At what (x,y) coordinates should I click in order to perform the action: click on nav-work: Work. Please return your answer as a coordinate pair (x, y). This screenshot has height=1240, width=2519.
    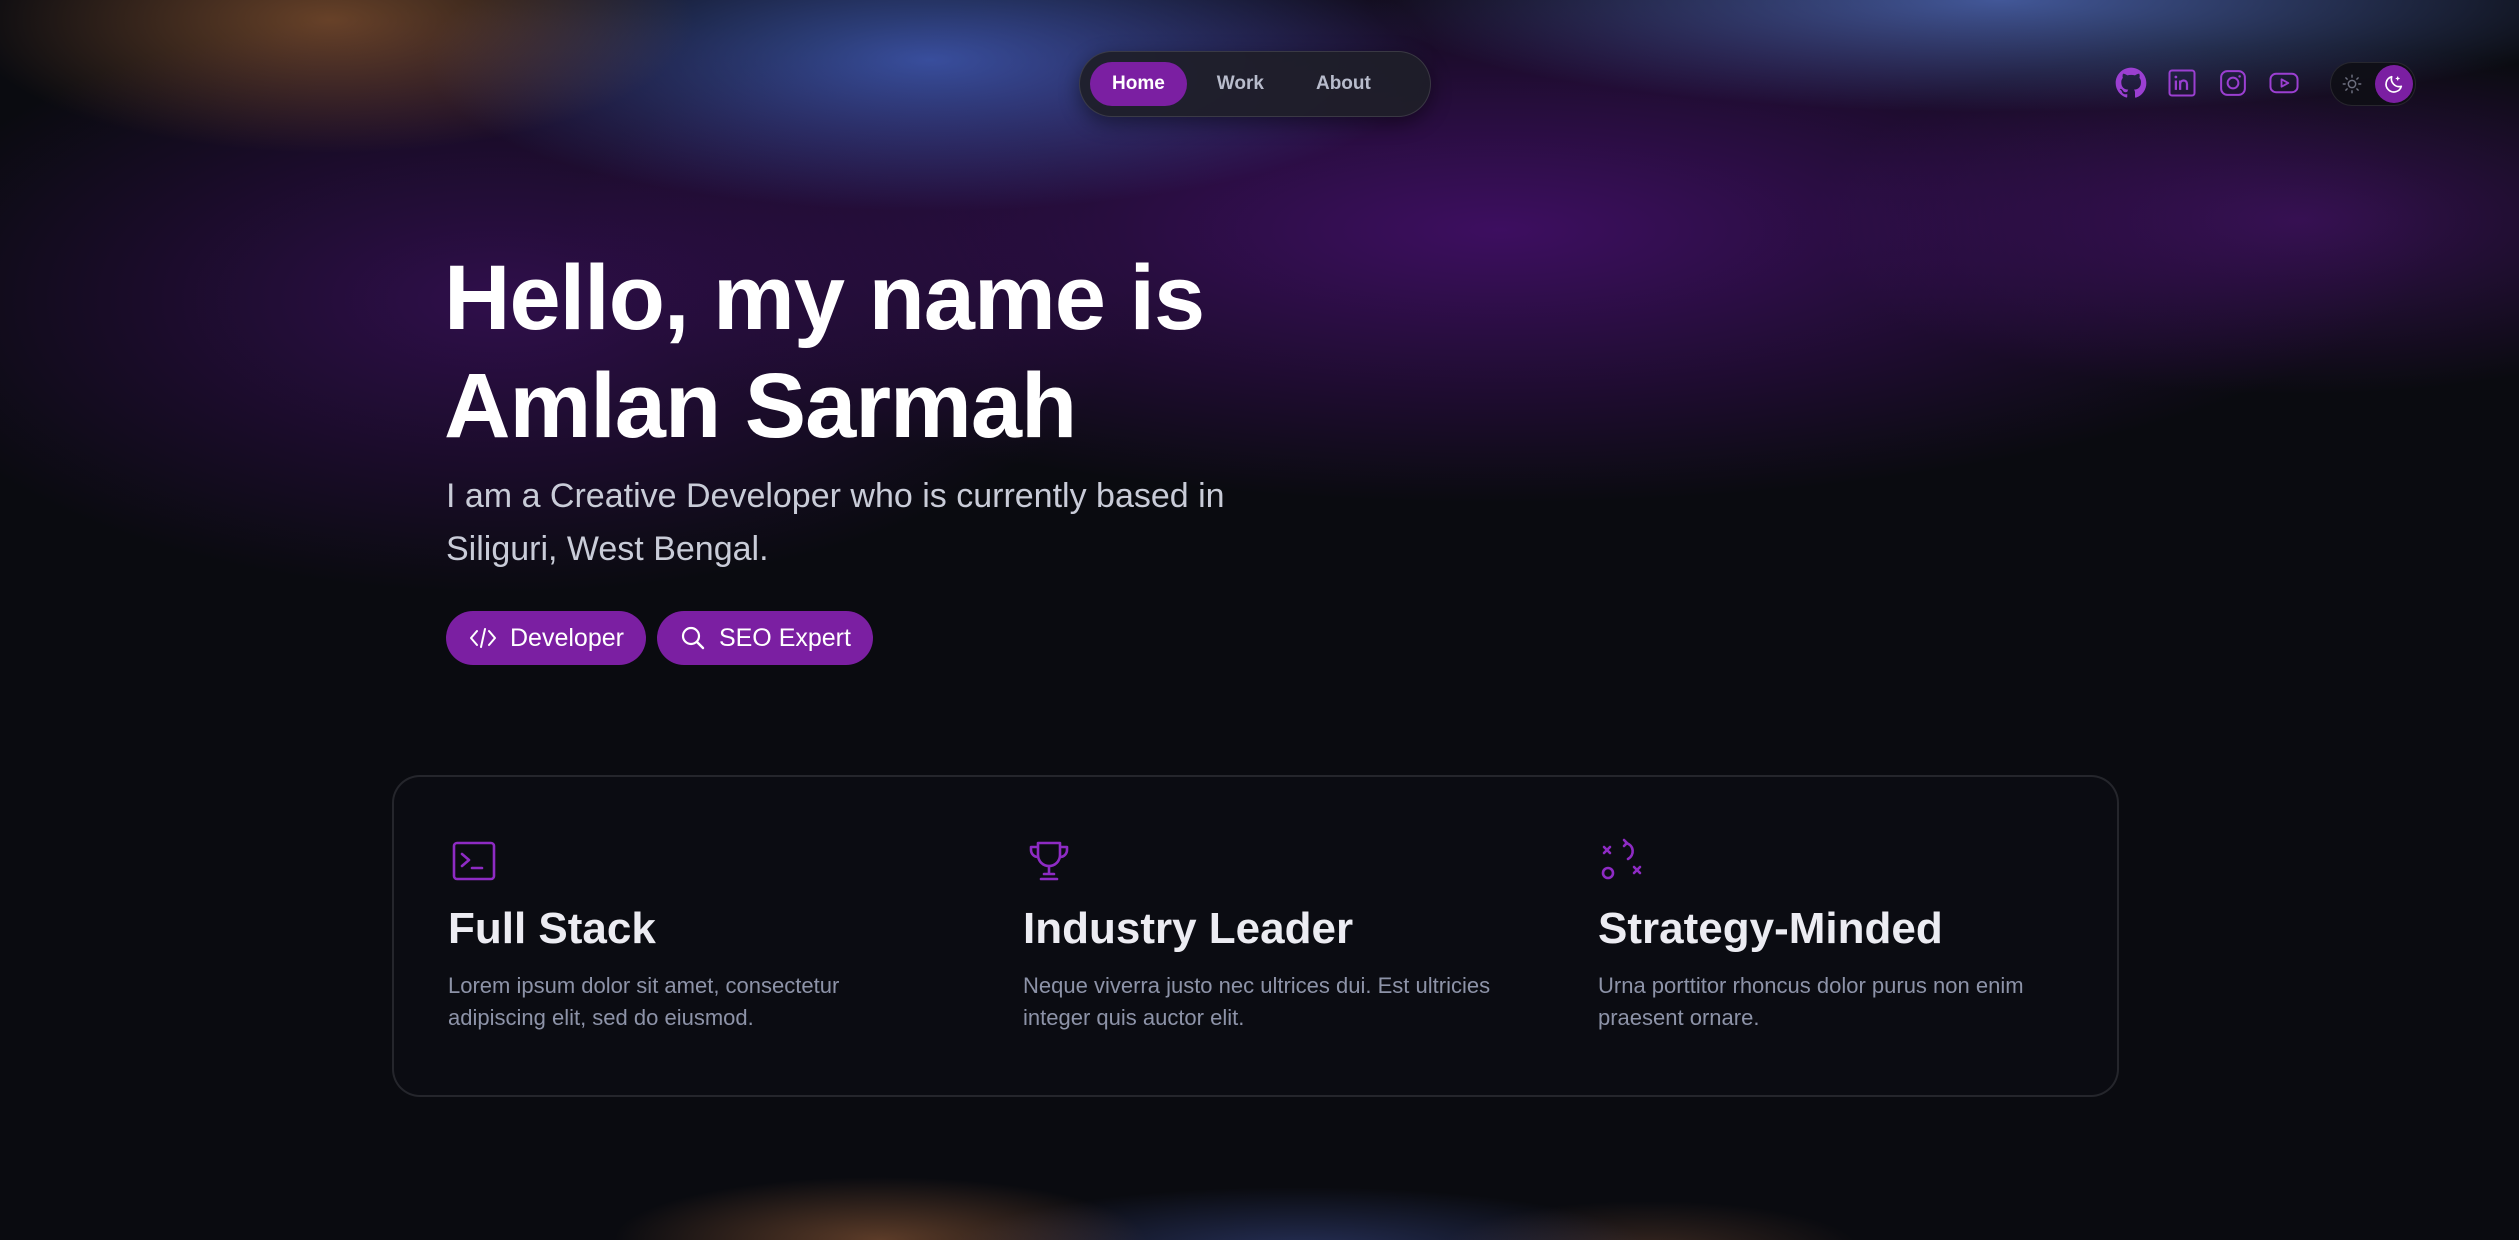
    Looking at the image, I should click on (1240, 84).